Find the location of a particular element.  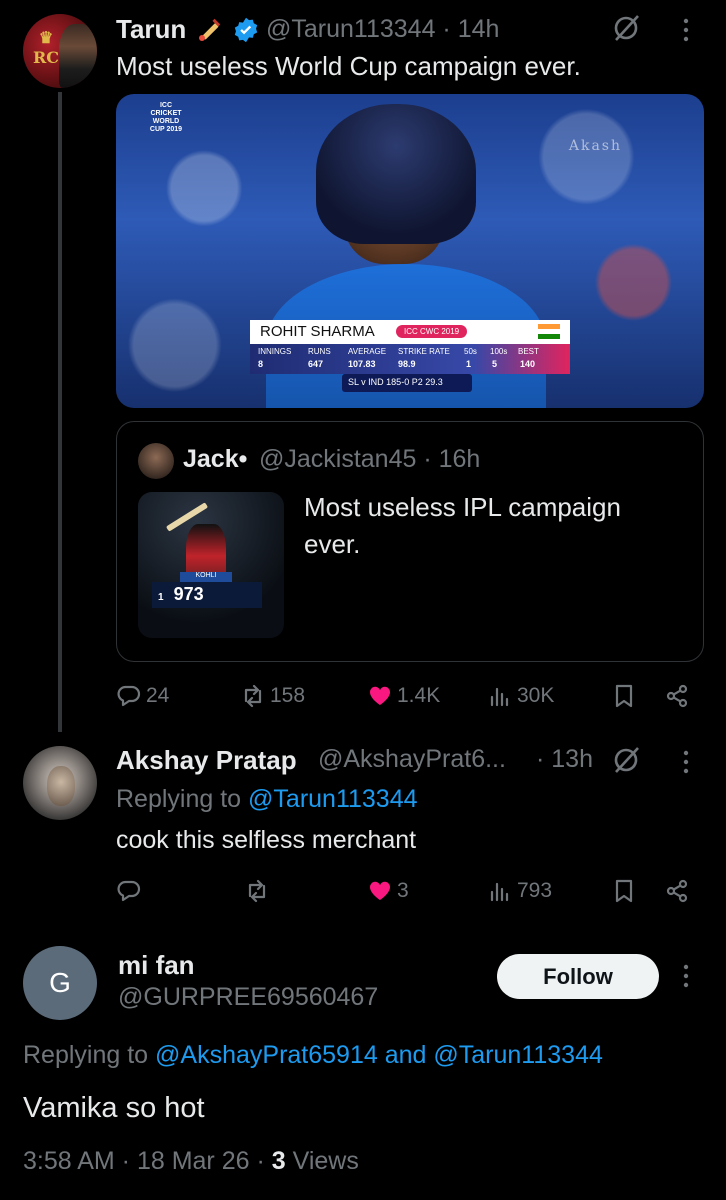

focused-author-name: mi fan is located at coordinates (156, 965).